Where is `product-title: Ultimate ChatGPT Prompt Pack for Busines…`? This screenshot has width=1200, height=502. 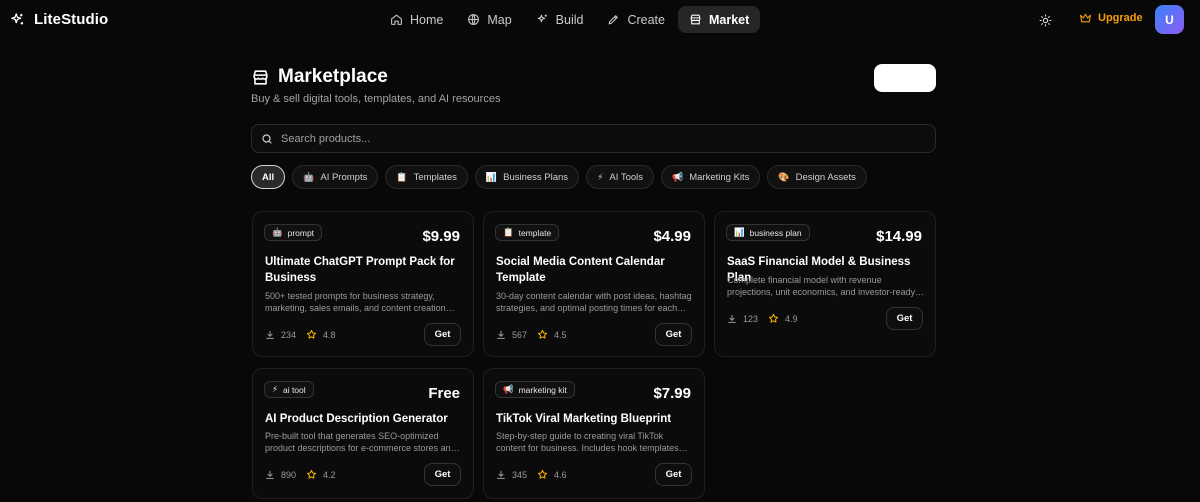 product-title: Ultimate ChatGPT Prompt Pack for Busines… is located at coordinates (360, 270).